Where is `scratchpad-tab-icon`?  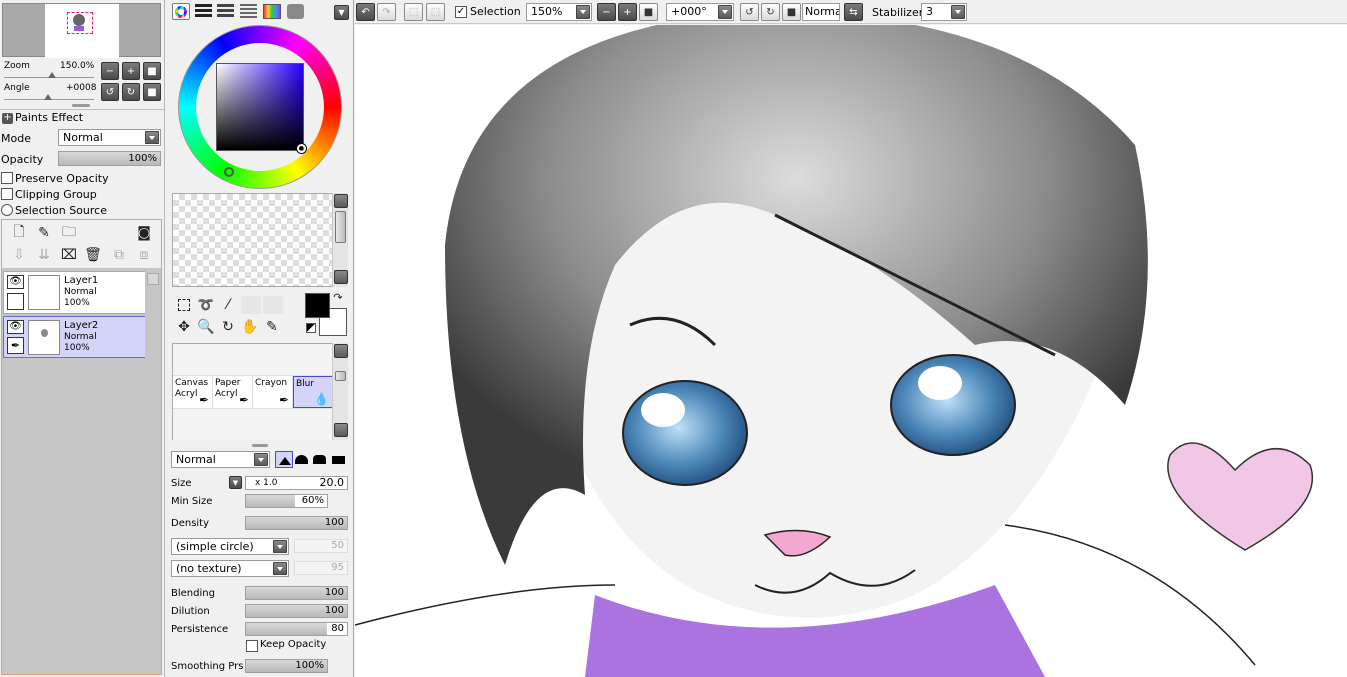 scratchpad-tab-icon is located at coordinates (295, 11).